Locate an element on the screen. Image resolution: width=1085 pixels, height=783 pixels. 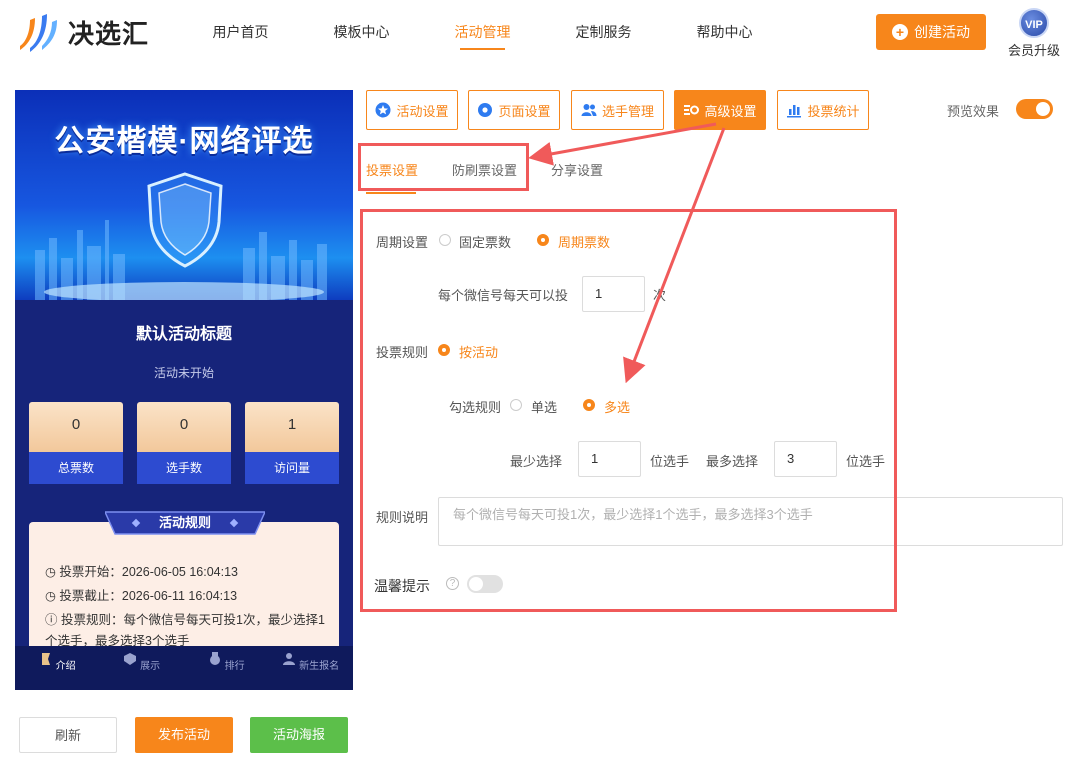
create-activity-button: + 创建活动 is located at coordinates (931, 32).